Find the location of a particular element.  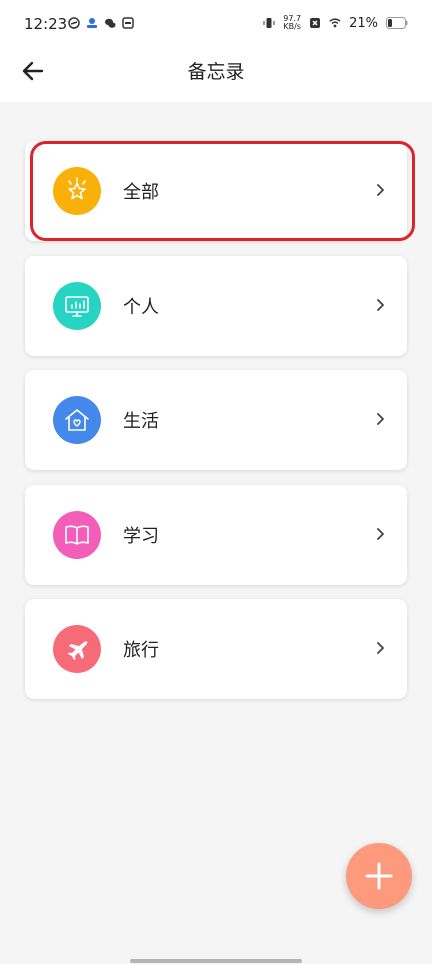

category-label: 全部 is located at coordinates (141, 192).